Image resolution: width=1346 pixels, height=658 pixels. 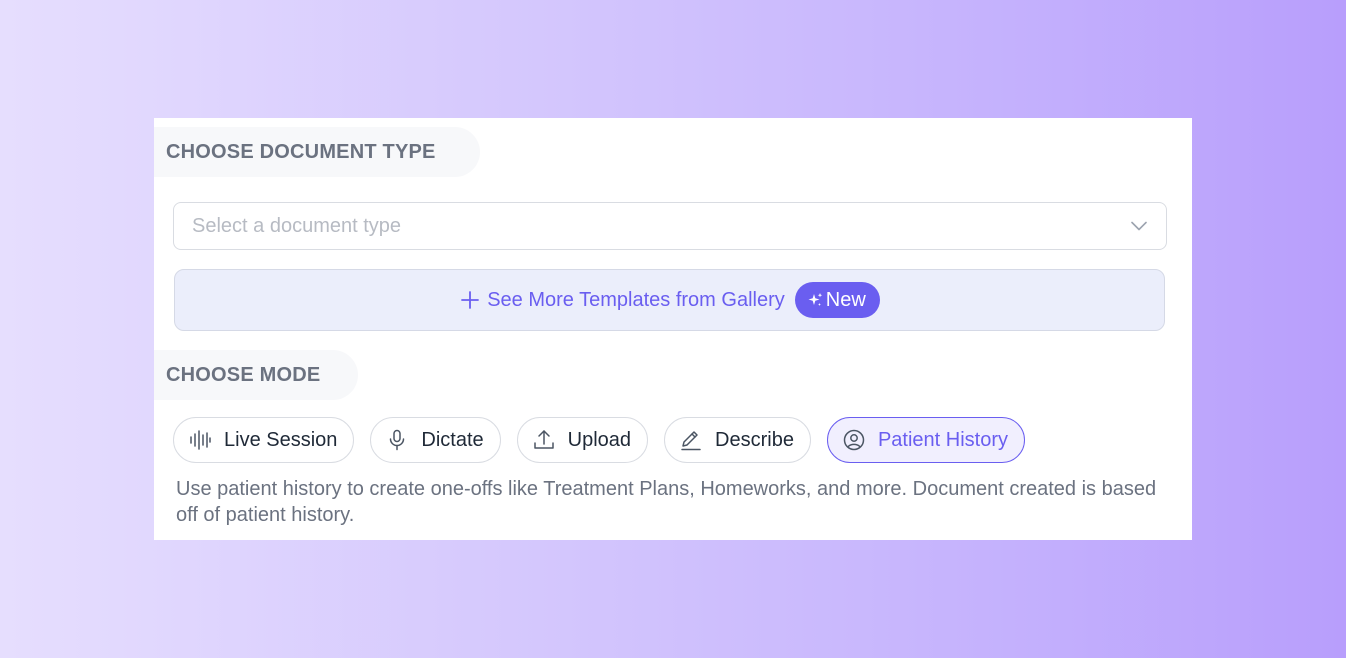 I want to click on mode-upload-label: Upload, so click(x=599, y=439).